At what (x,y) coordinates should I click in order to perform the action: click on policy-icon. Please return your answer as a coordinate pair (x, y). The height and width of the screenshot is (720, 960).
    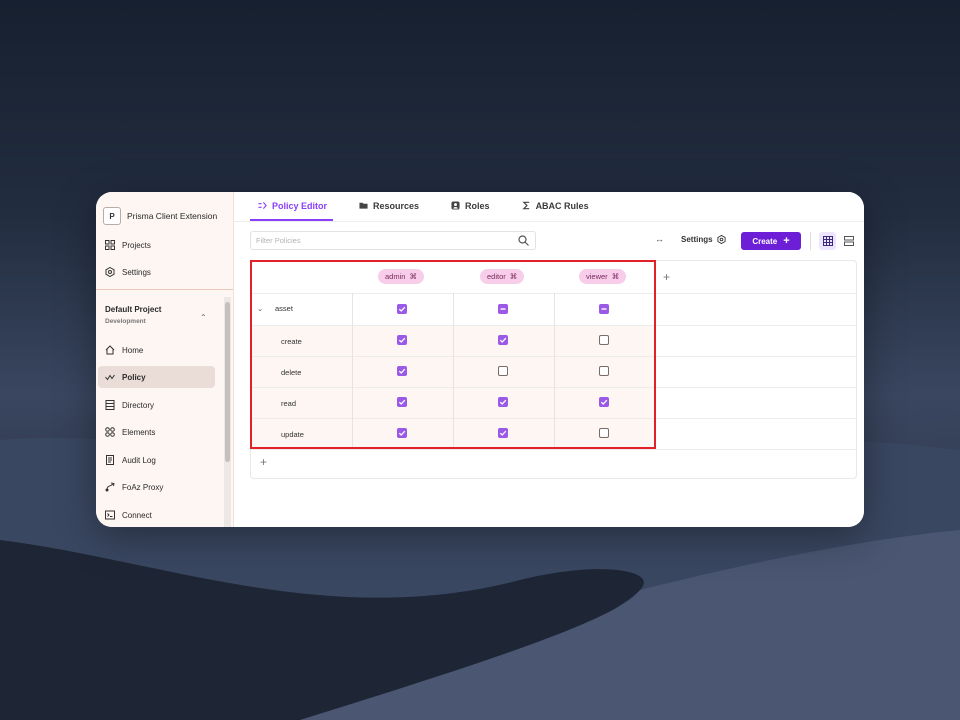
    Looking at the image, I should click on (110, 377).